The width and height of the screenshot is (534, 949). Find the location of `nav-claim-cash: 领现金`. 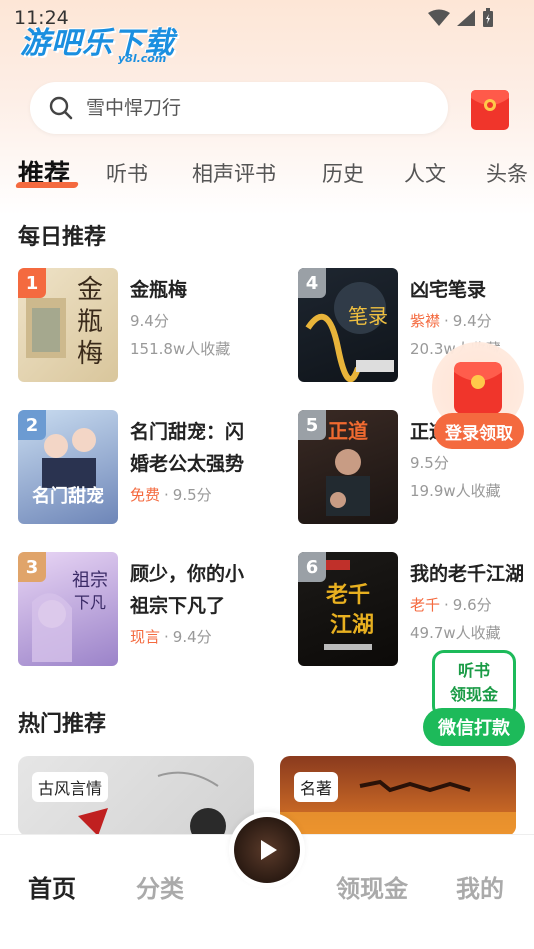

nav-claim-cash: 领现金 is located at coordinates (372, 886).